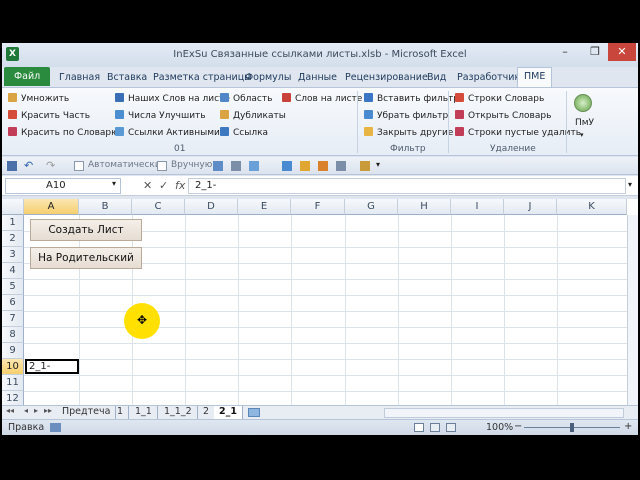 The width and height of the screenshot is (640, 480). Describe the element at coordinates (13, 319) in the screenshot. I see `row-header-7: 7` at that location.